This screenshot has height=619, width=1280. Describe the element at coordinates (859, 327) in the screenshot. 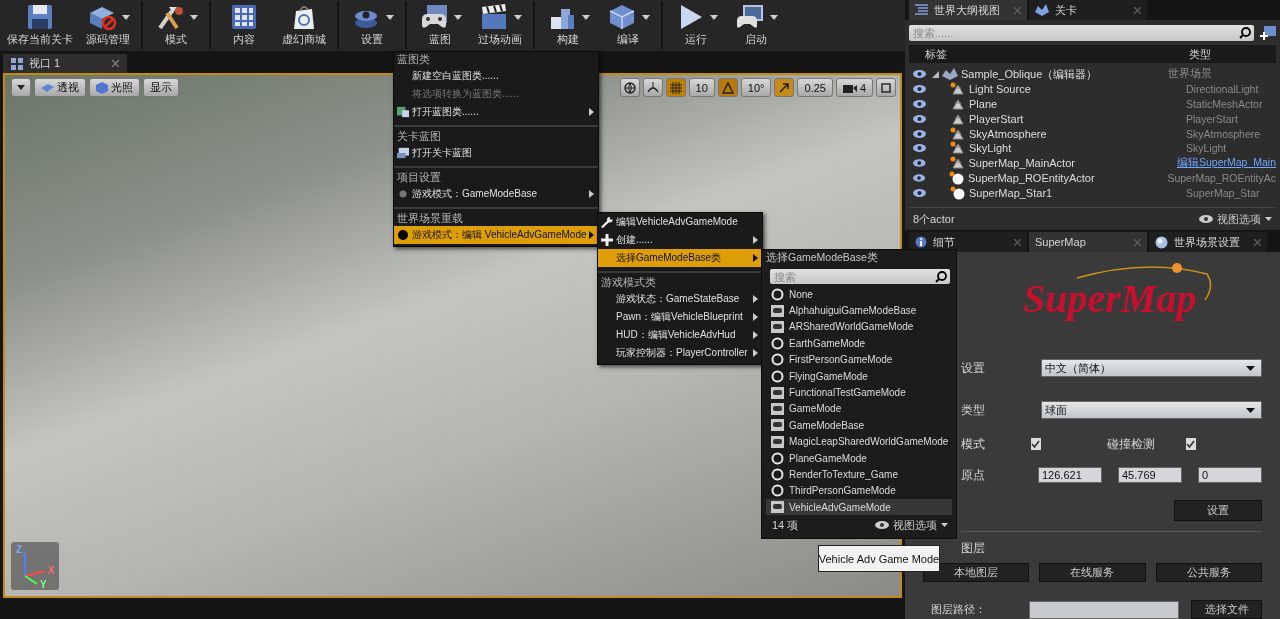

I see `class-list-item: ARSharedWorldGameMode` at that location.